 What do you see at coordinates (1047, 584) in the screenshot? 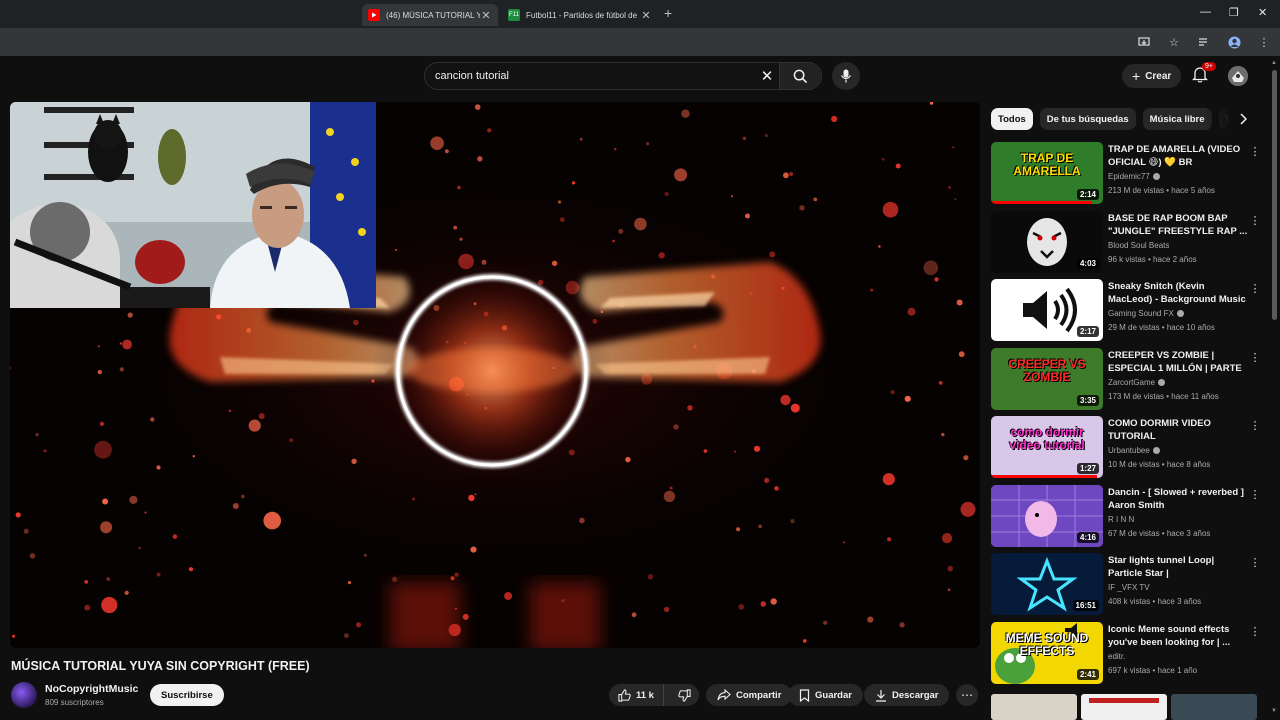
I see `thumbnail: 16:51` at bounding box center [1047, 584].